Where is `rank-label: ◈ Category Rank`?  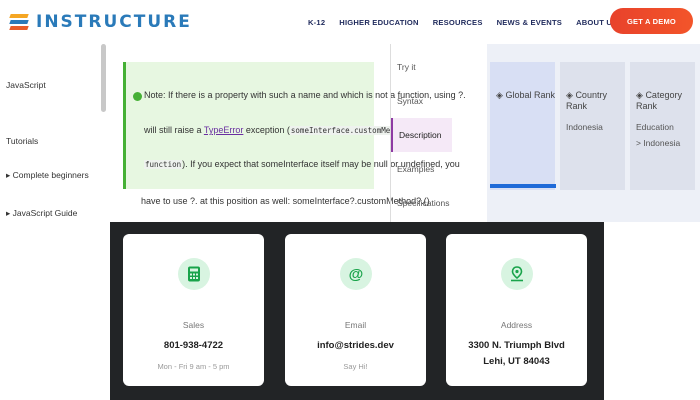
rank-label: ◈ Category Rank is located at coordinates (659, 100).